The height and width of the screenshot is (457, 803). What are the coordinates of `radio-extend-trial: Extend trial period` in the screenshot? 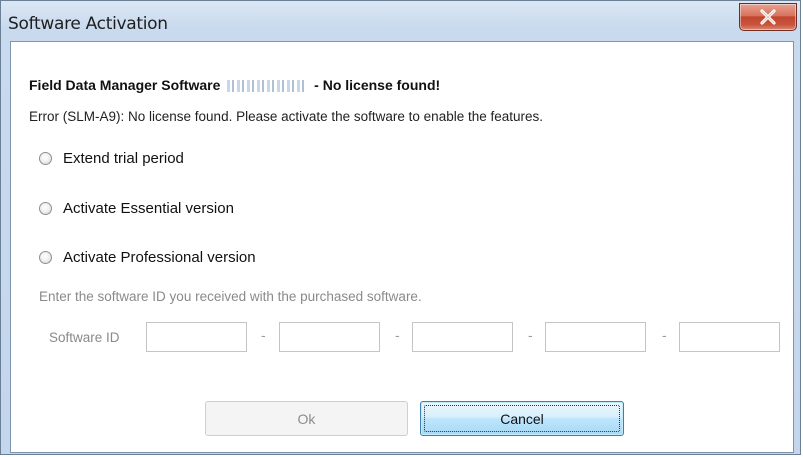 It's located at (111, 158).